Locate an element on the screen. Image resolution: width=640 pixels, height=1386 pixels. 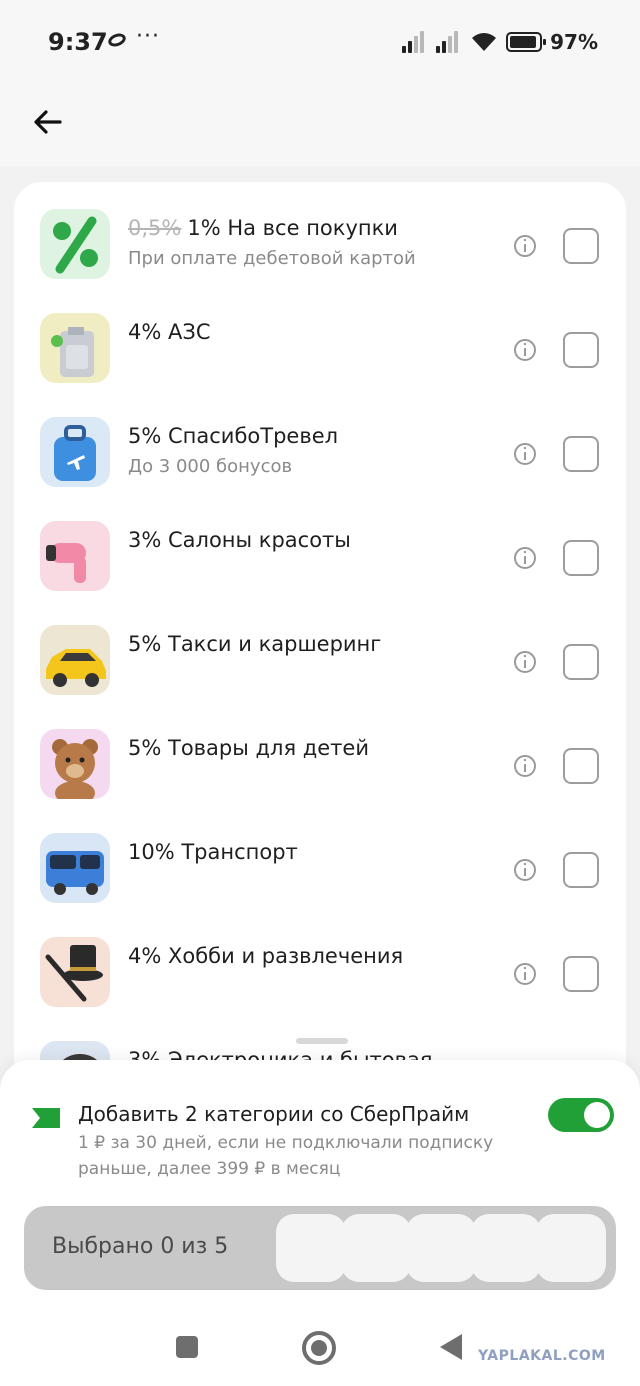
battery-percent: 97% is located at coordinates (574, 42).